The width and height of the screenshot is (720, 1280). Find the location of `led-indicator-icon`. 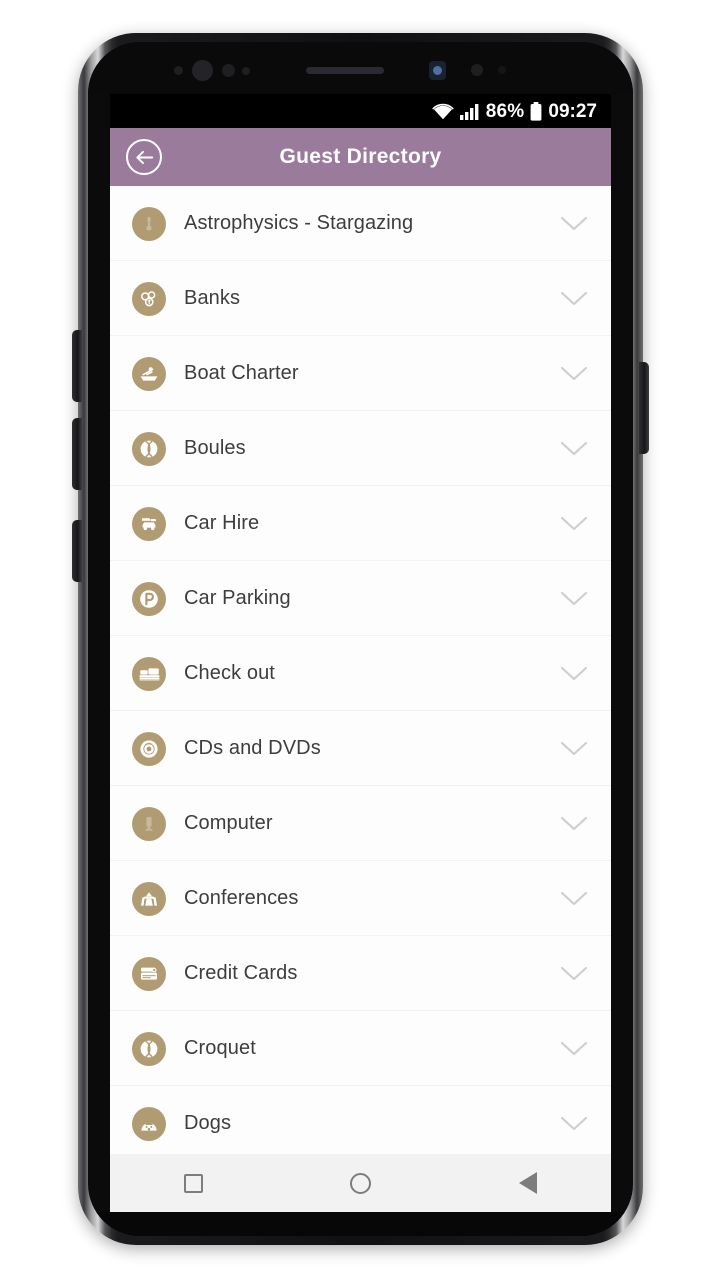

led-indicator-icon is located at coordinates (246, 71).